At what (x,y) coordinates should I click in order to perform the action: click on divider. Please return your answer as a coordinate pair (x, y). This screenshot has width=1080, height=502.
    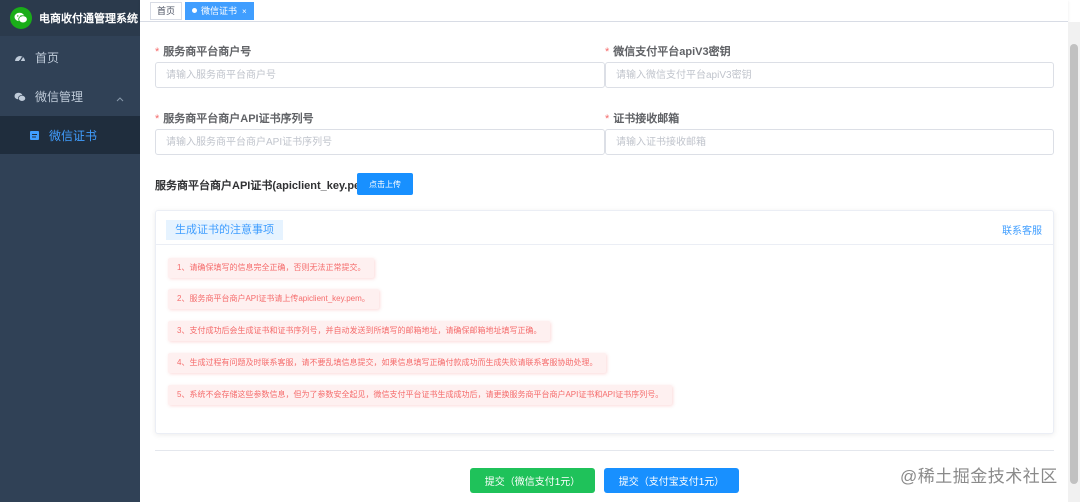
    Looking at the image, I should click on (604, 450).